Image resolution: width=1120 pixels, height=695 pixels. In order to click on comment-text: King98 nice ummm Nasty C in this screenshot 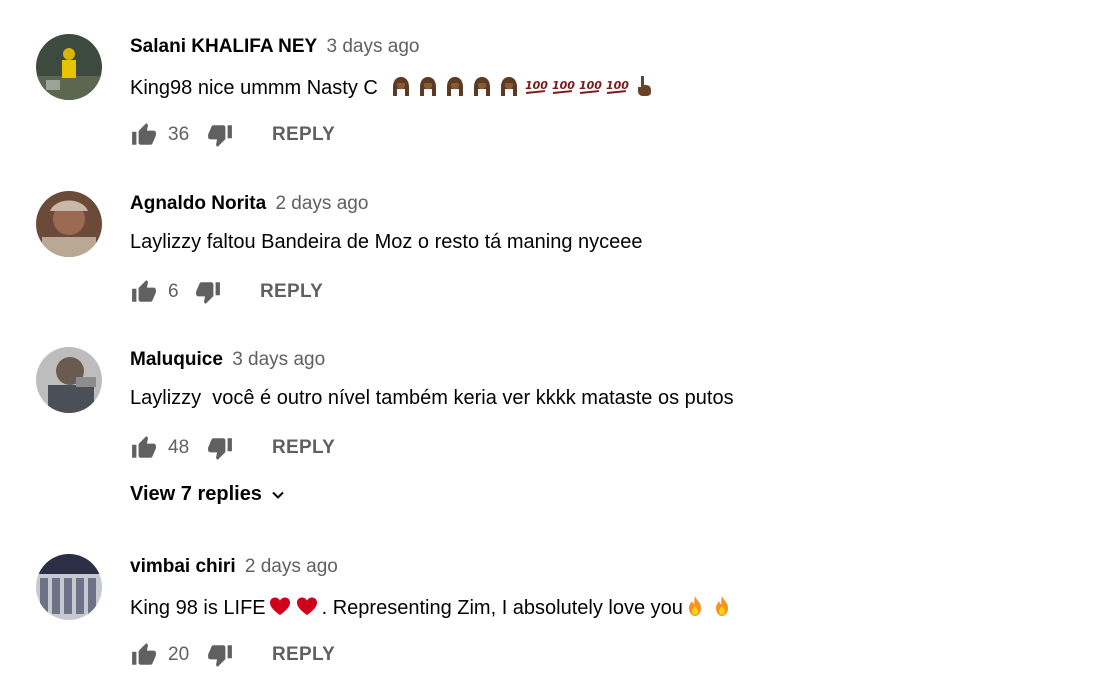, I will do `click(394, 87)`.